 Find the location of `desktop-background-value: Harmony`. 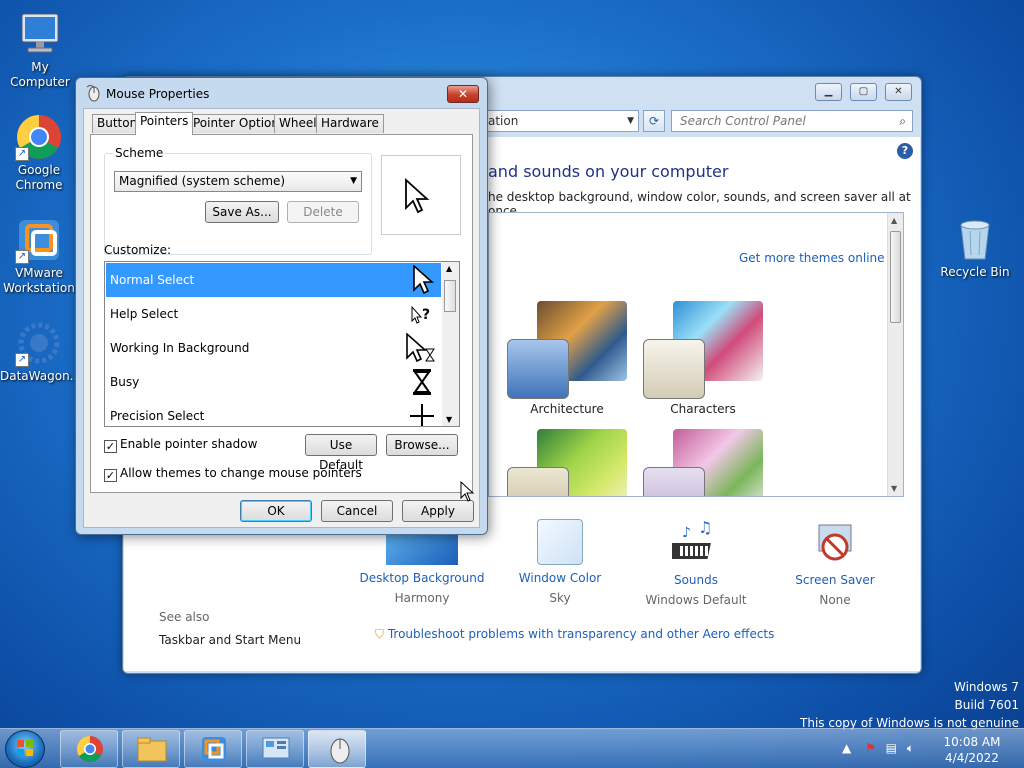

desktop-background-value: Harmony is located at coordinates (422, 598).